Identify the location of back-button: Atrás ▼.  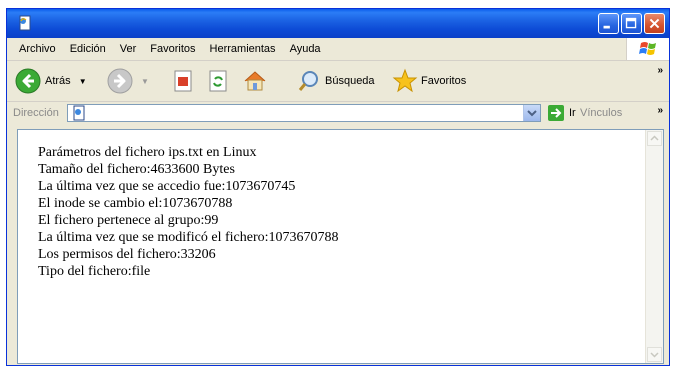
(51, 81).